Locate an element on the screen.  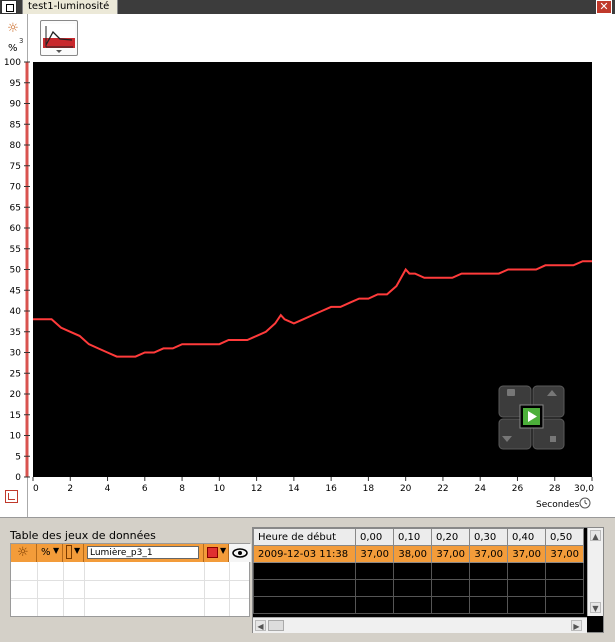
y-tick-label: 50 is located at coordinates (16, 271).